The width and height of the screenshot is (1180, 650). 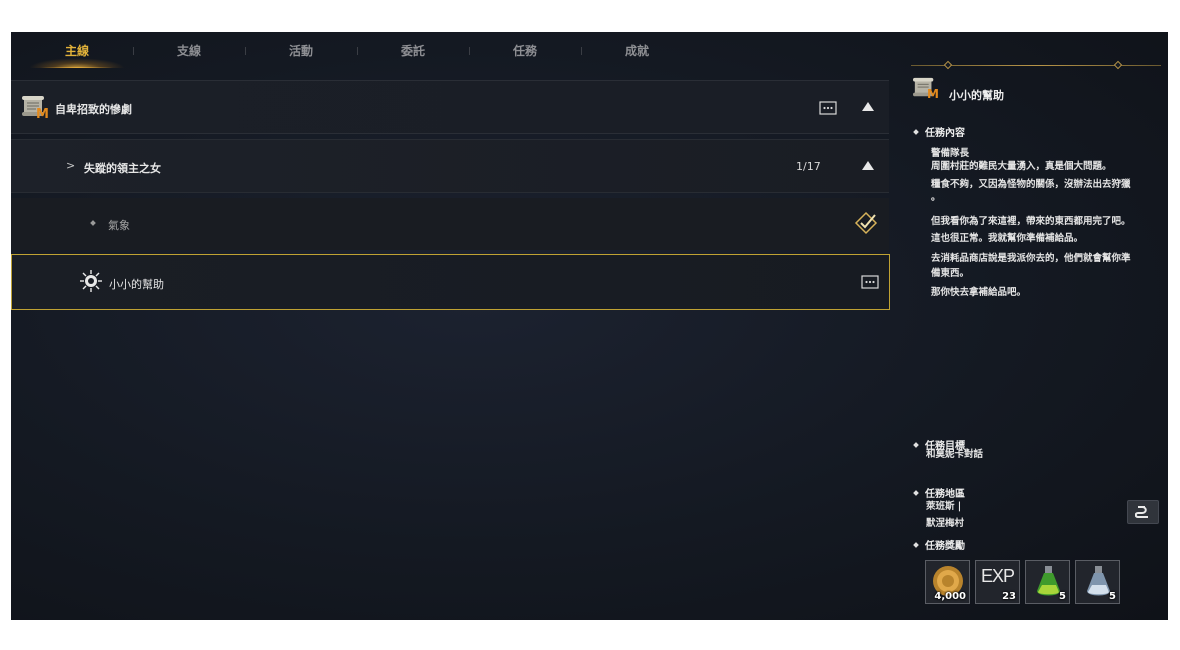 What do you see at coordinates (450, 282) in the screenshot?
I see `current-step-row: 小小的幫助` at bounding box center [450, 282].